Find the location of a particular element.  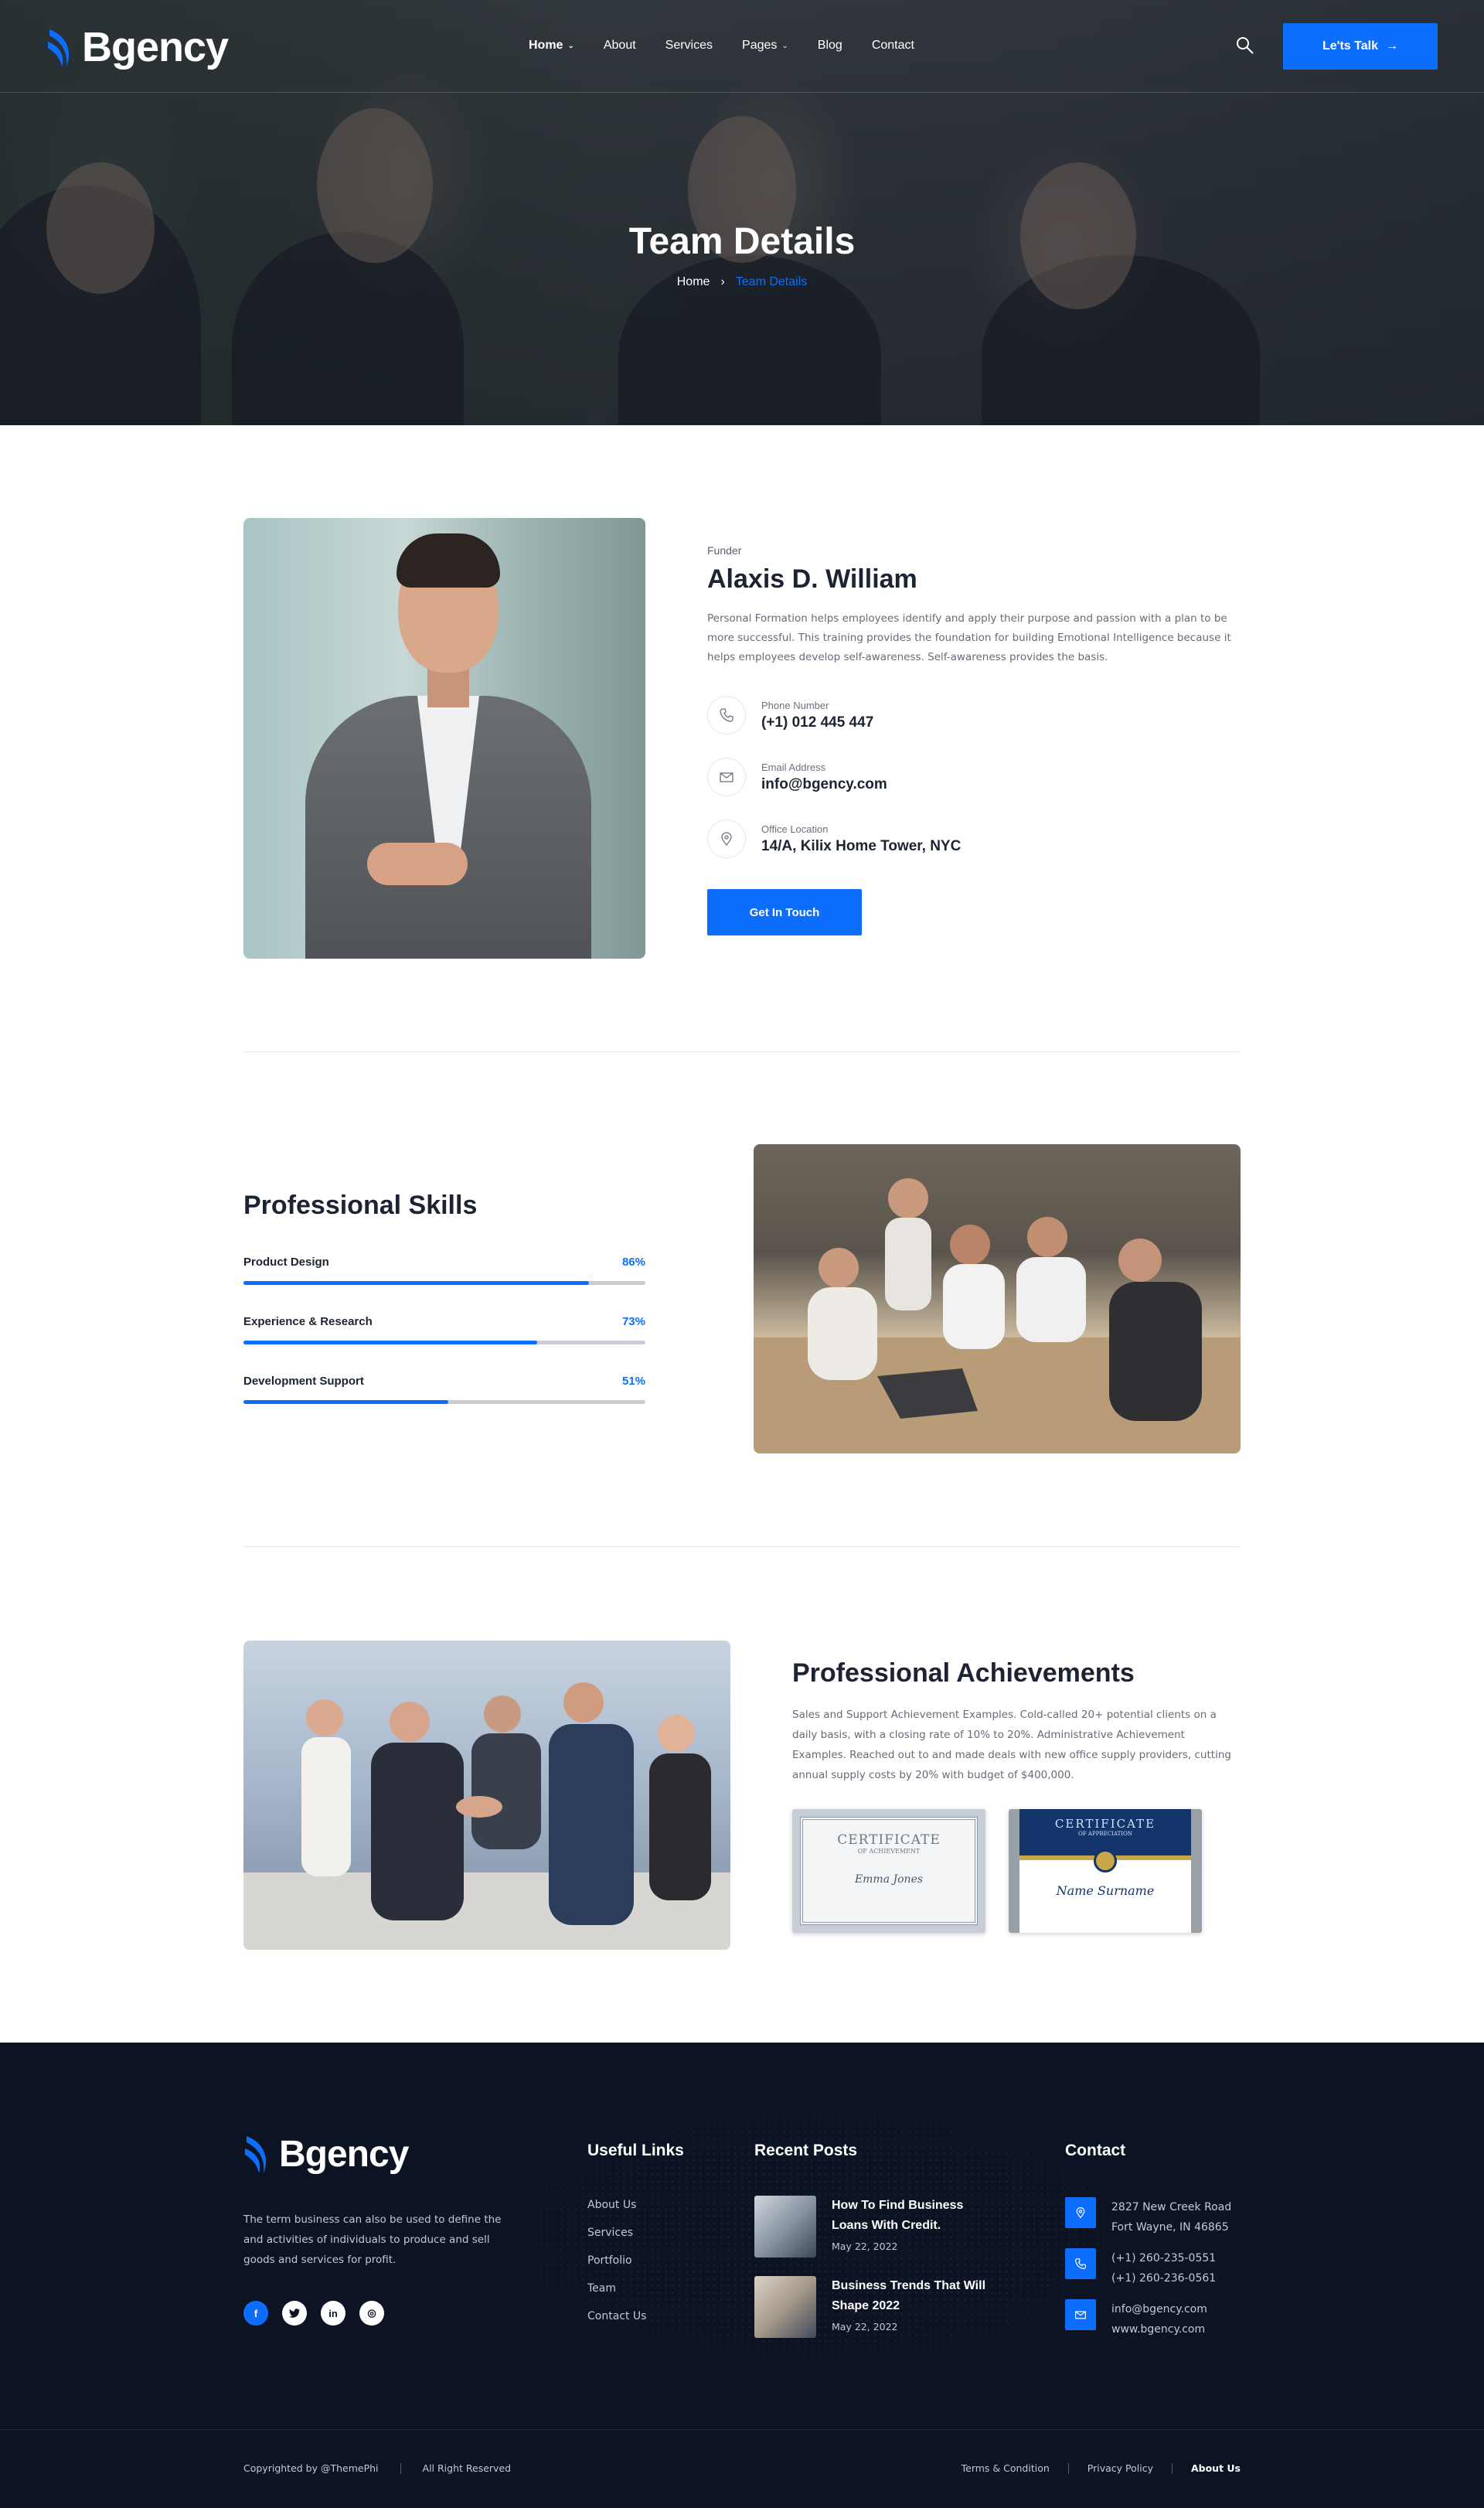

address-line: Fort Wayne, IN 46865 is located at coordinates (1170, 2227).